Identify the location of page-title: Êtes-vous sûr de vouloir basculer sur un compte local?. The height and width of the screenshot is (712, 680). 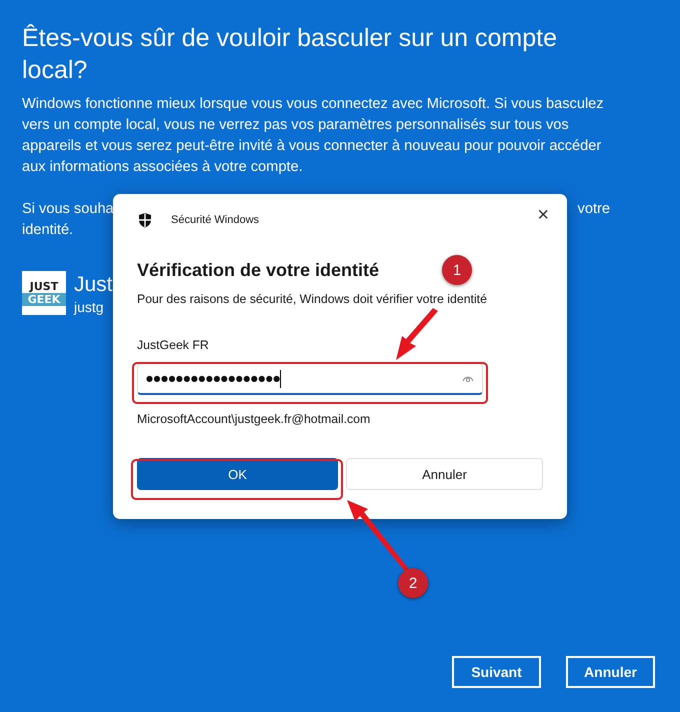
(290, 54).